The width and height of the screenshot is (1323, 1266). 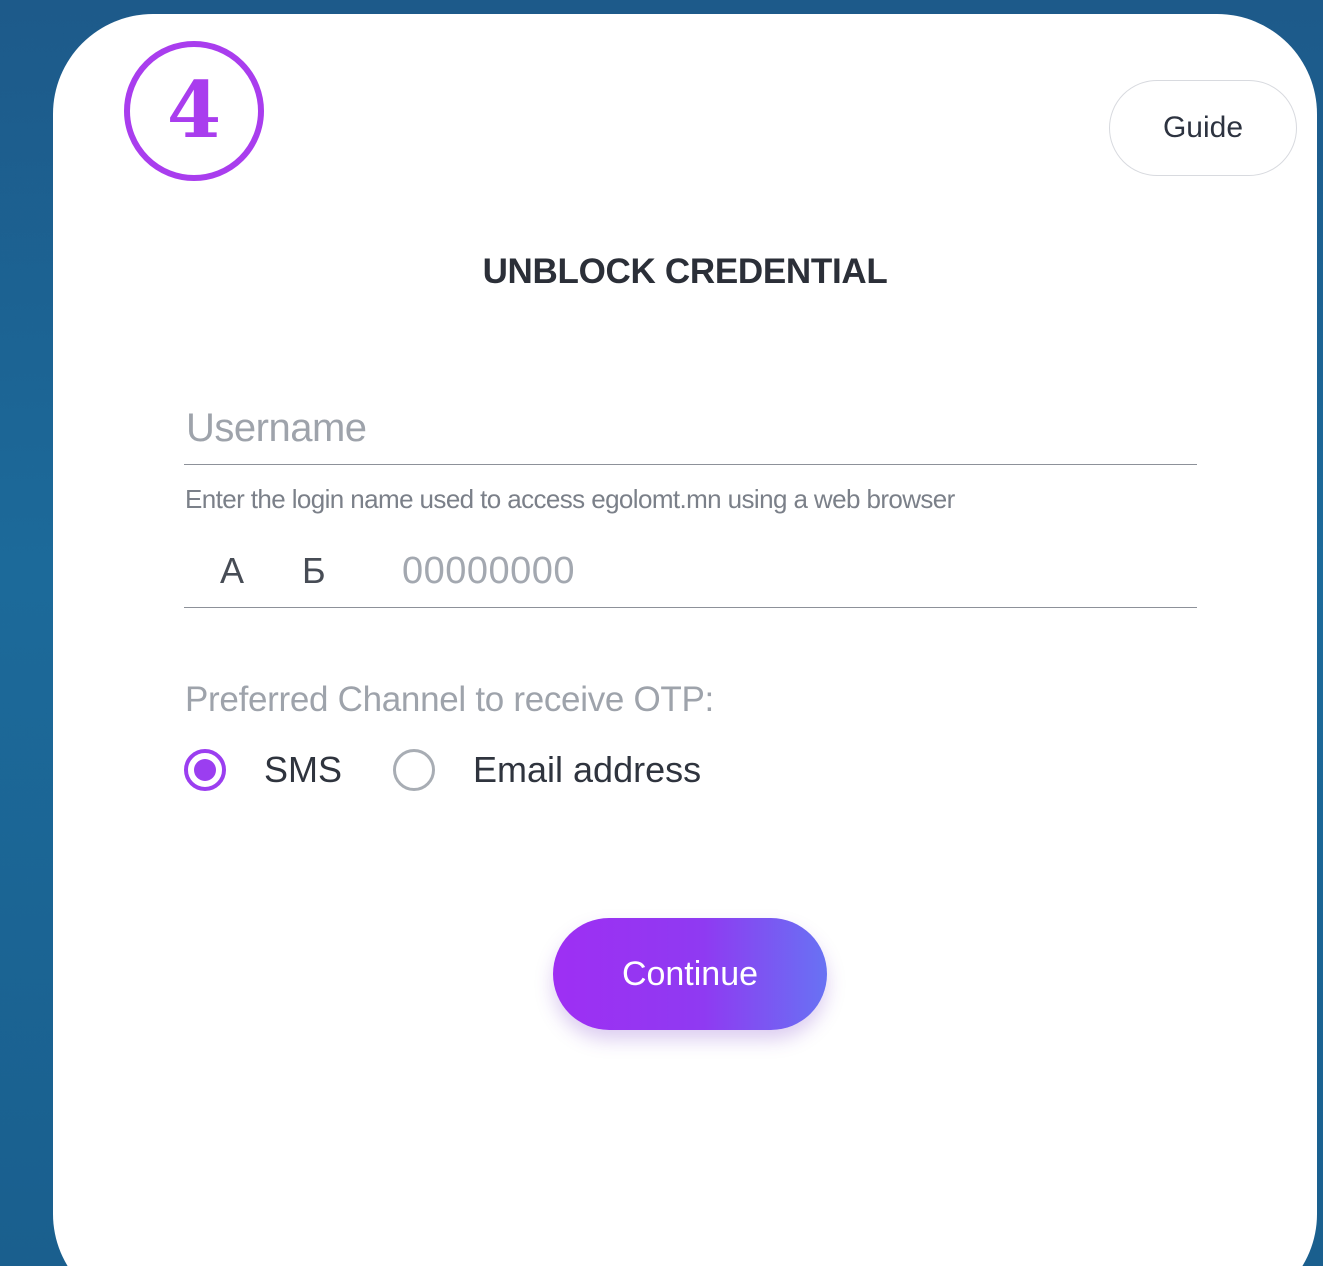 What do you see at coordinates (263, 770) in the screenshot?
I see `otp-option-sms: SMS` at bounding box center [263, 770].